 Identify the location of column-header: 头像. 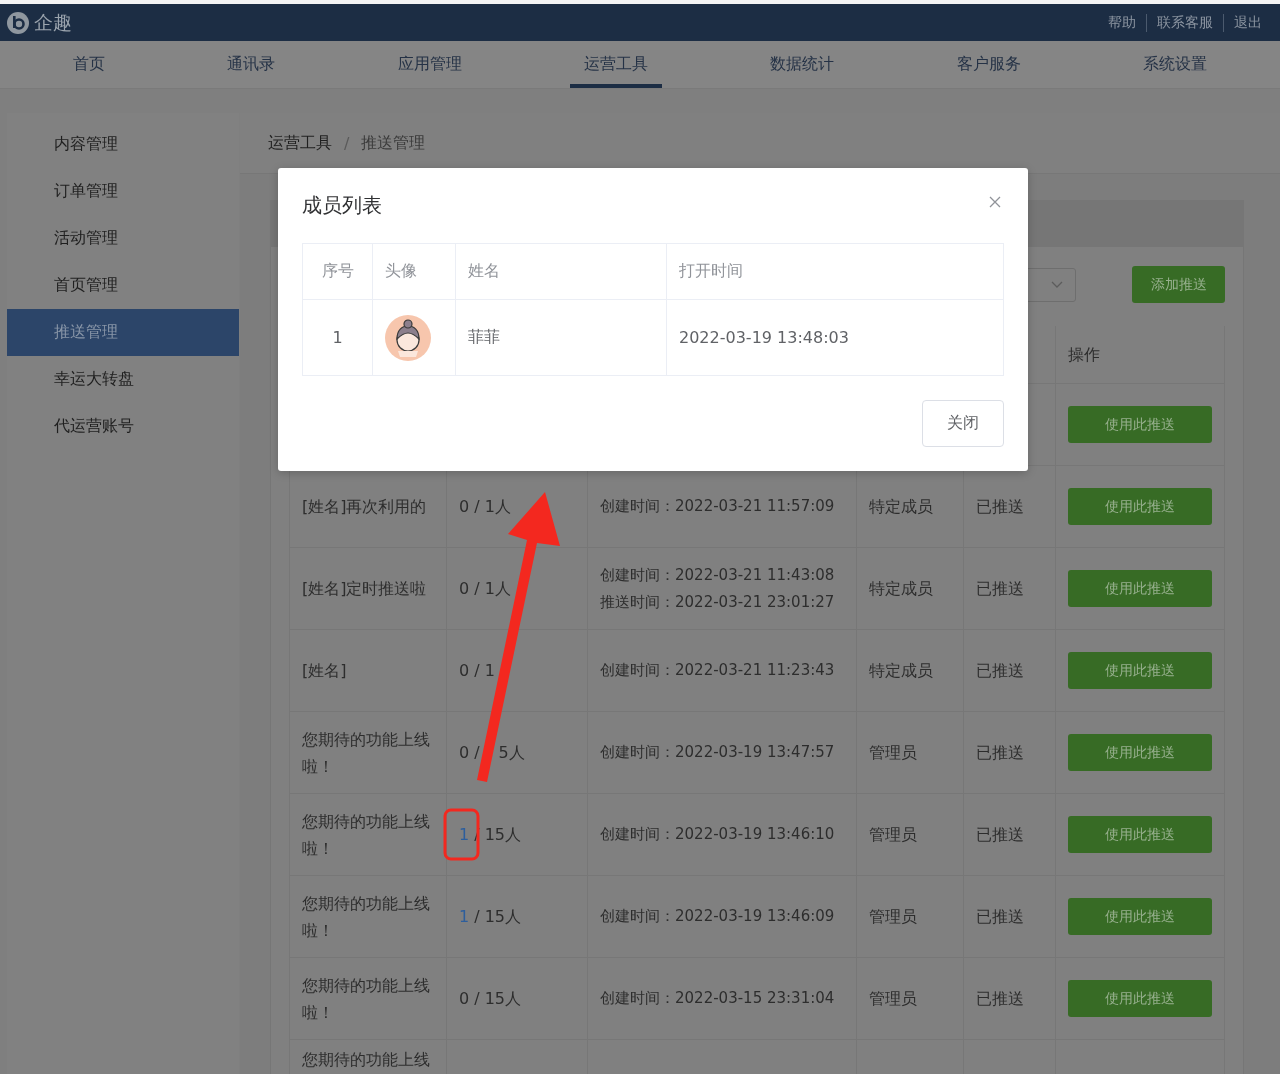
(401, 271).